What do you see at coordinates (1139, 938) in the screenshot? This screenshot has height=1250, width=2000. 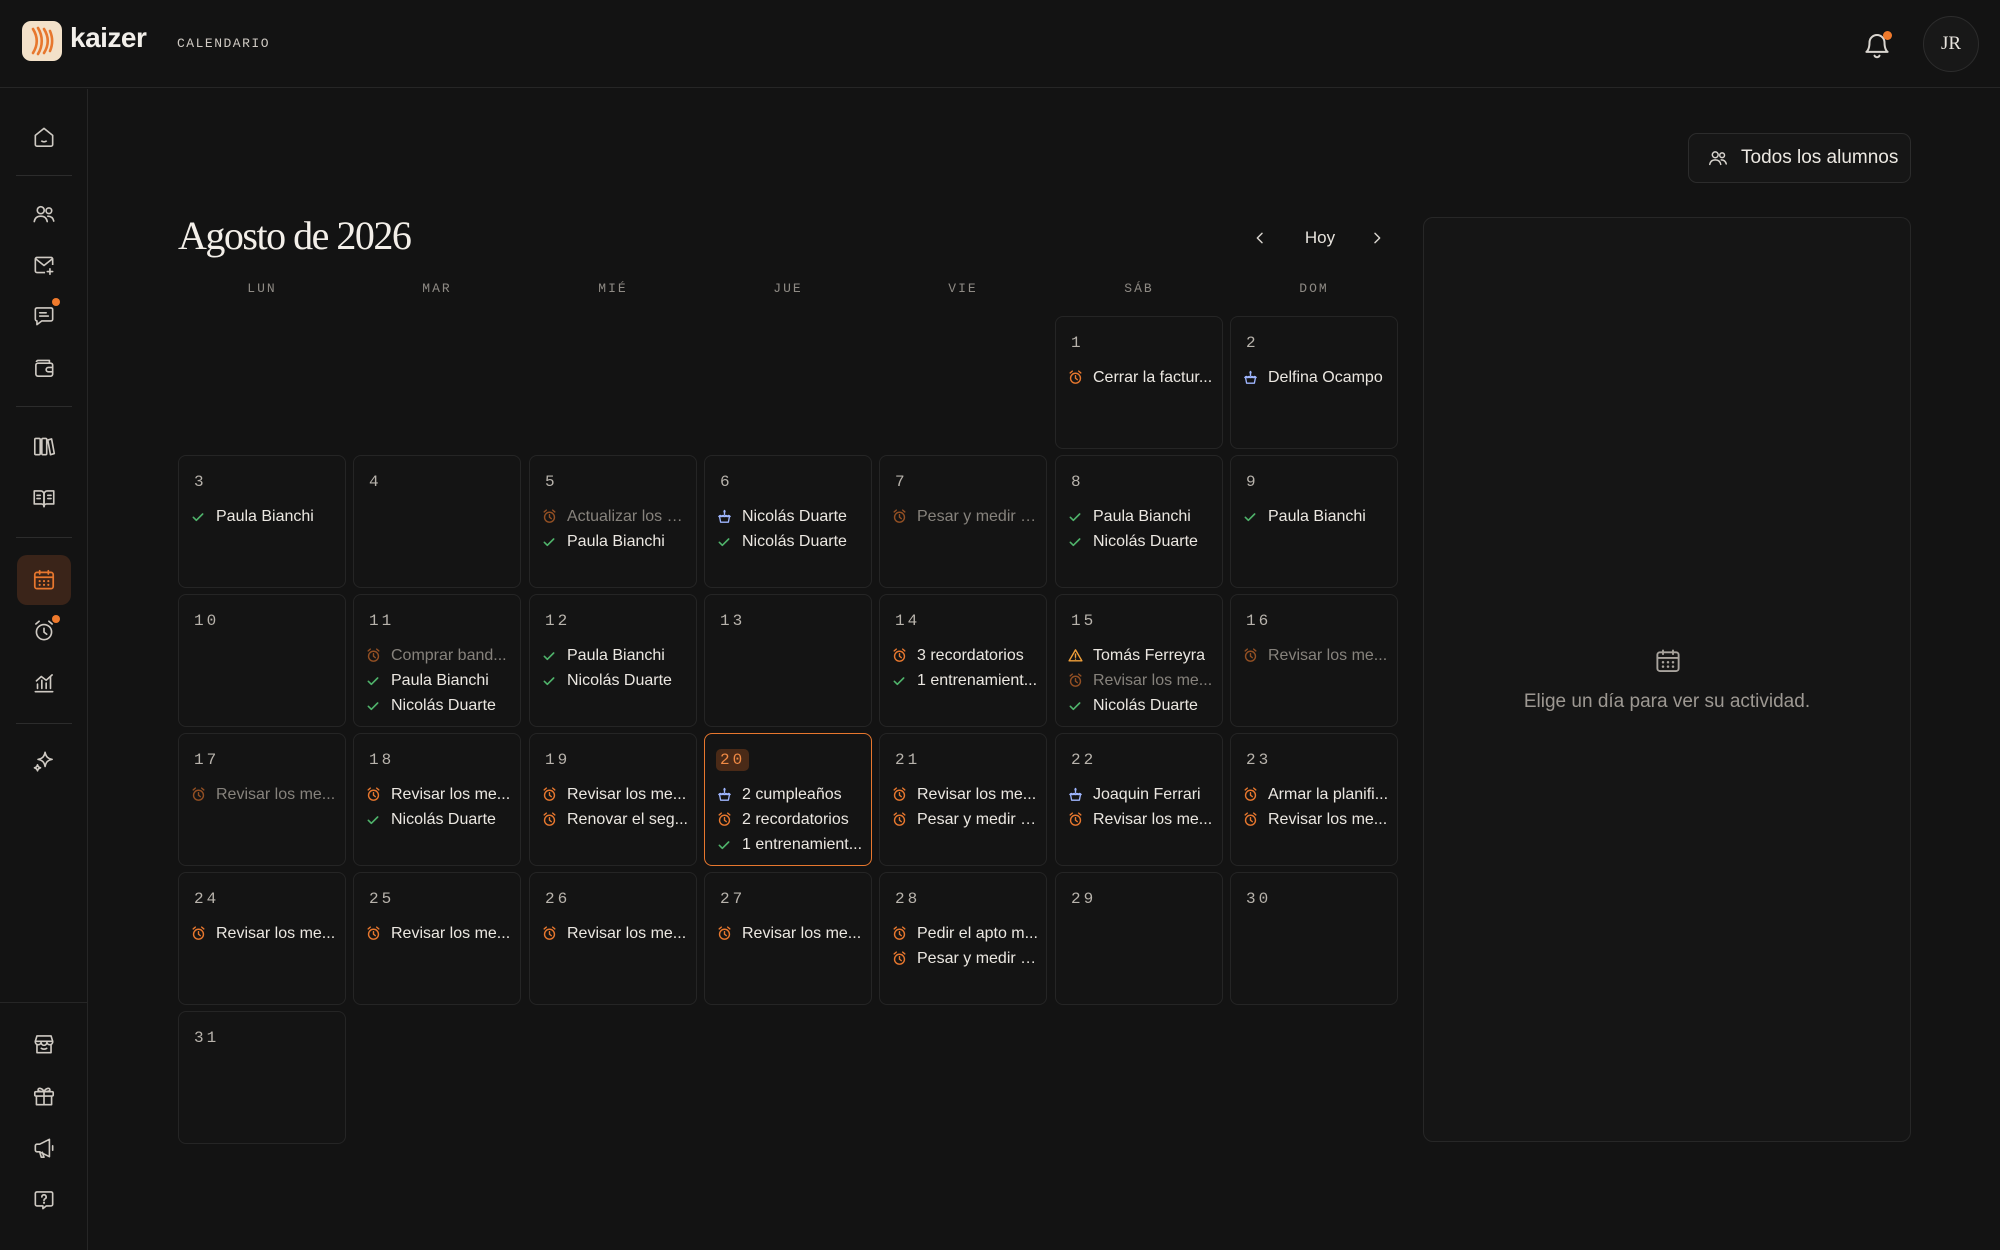 I see `day-cell-29: 29` at bounding box center [1139, 938].